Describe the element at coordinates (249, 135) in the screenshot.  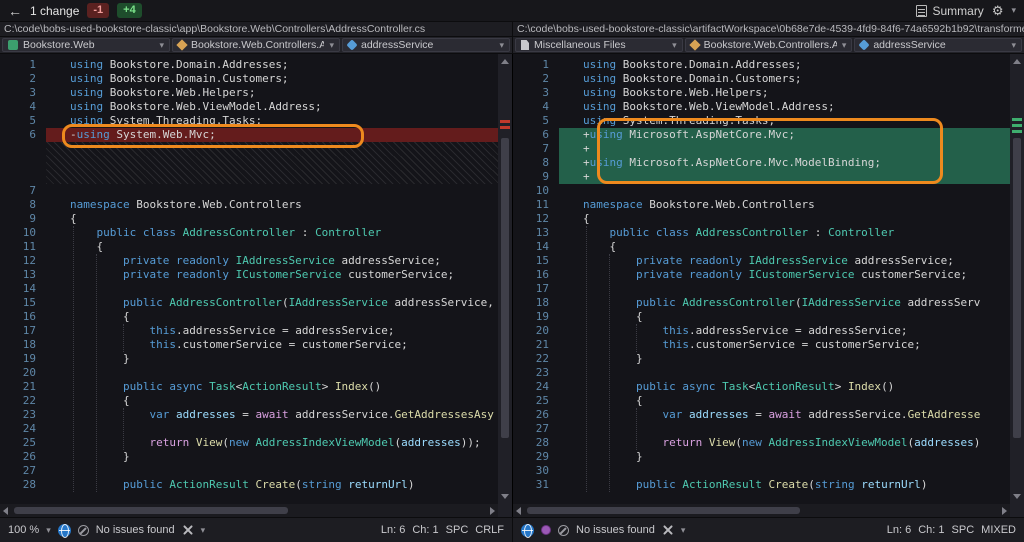
I see `code-line: 6 -using System.Web.Mvc;` at that location.